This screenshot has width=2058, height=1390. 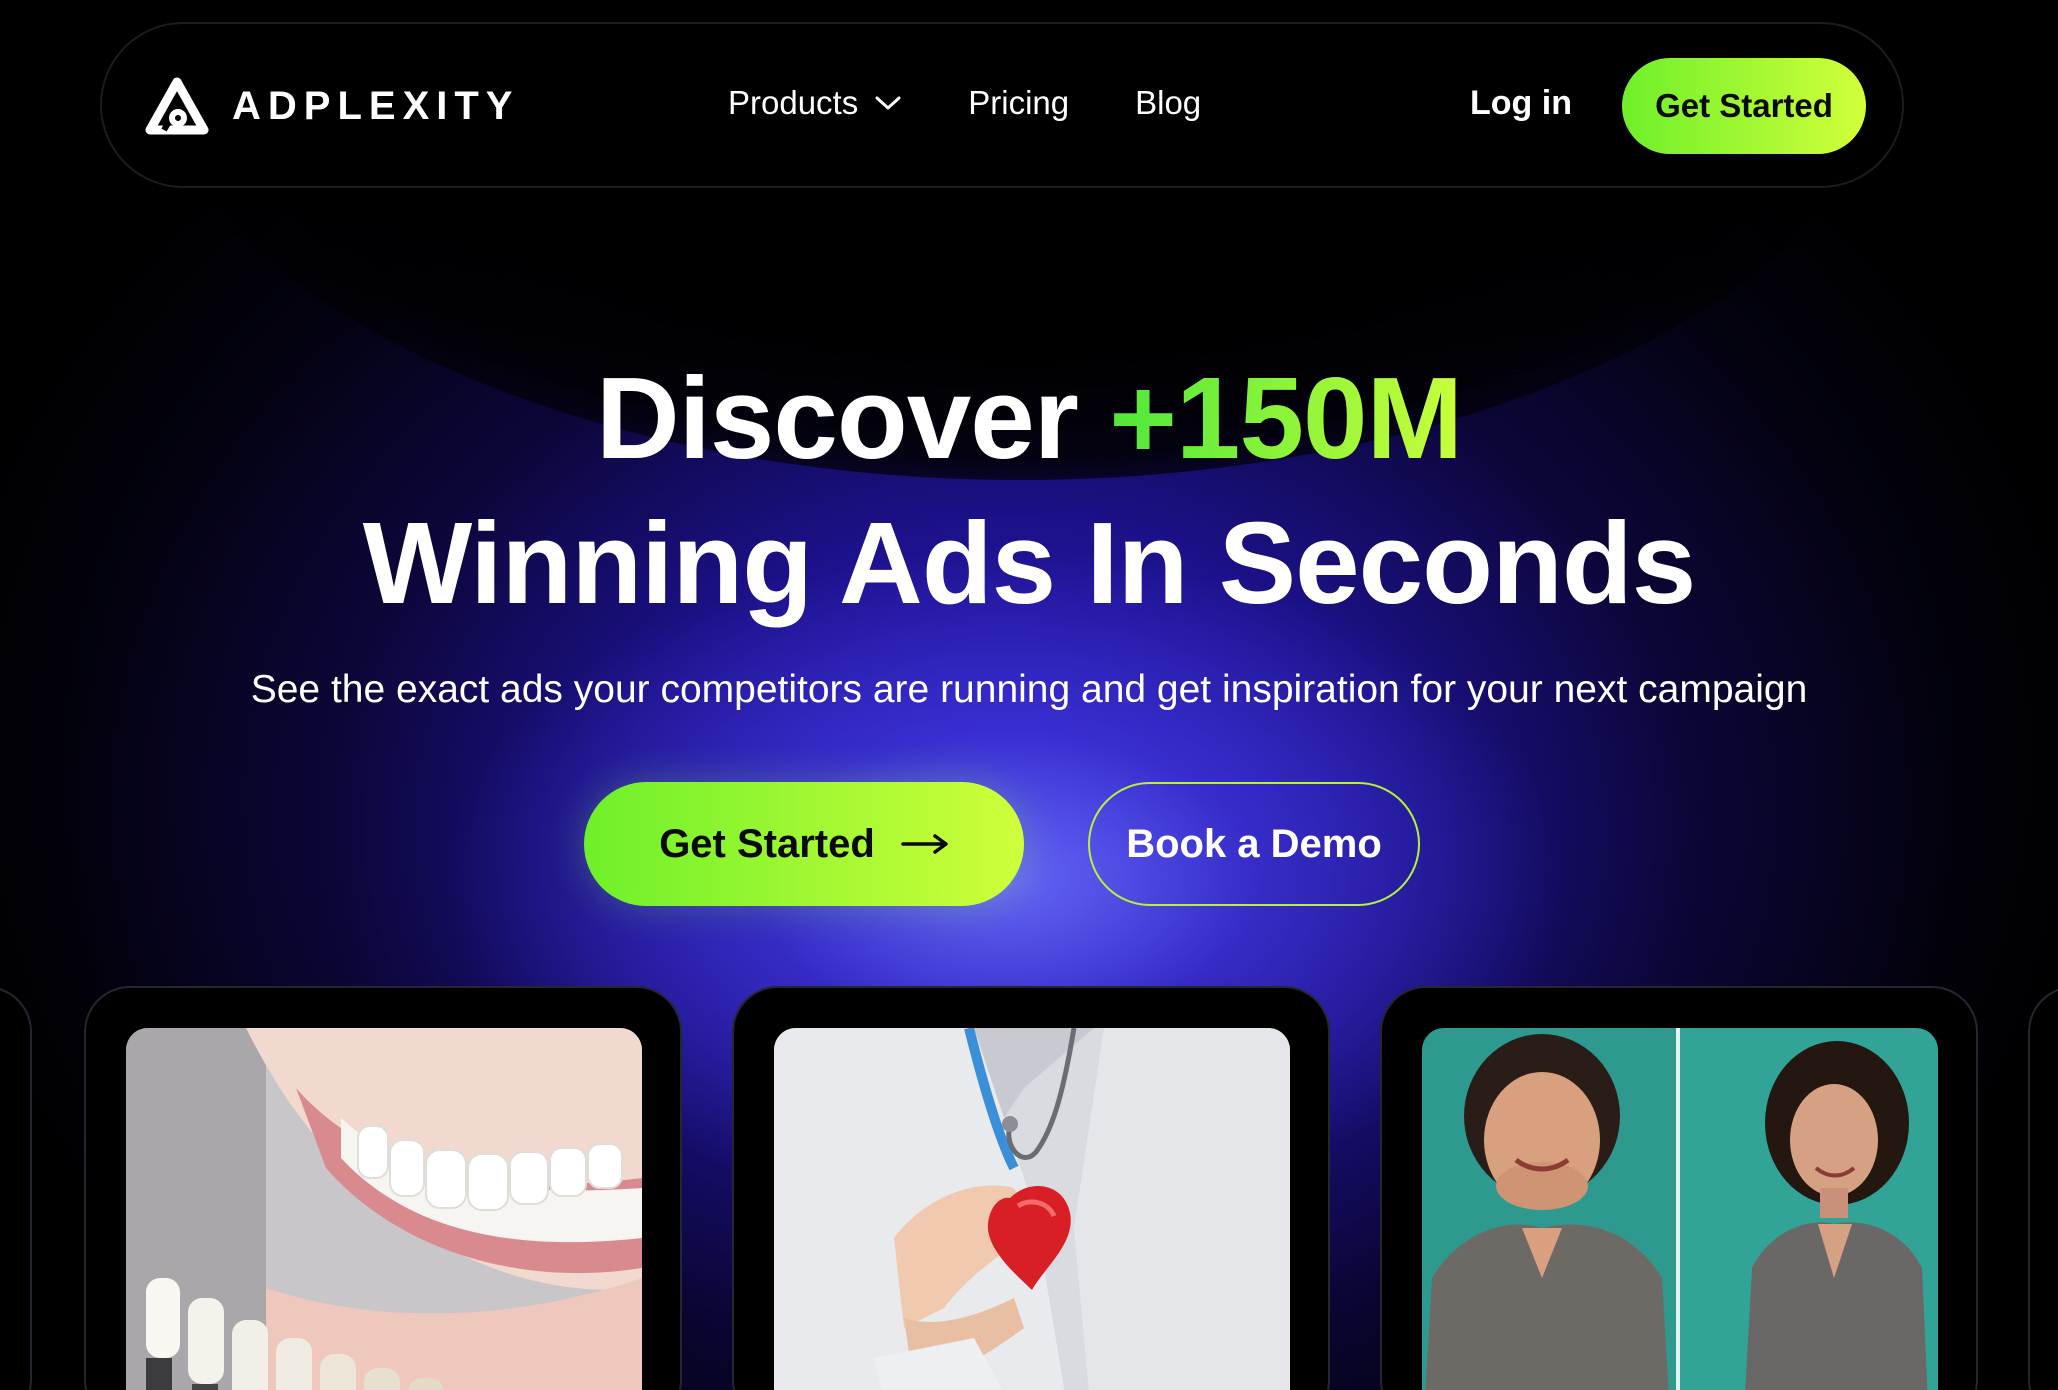 What do you see at coordinates (888, 103) in the screenshot?
I see `chevron-down-icon` at bounding box center [888, 103].